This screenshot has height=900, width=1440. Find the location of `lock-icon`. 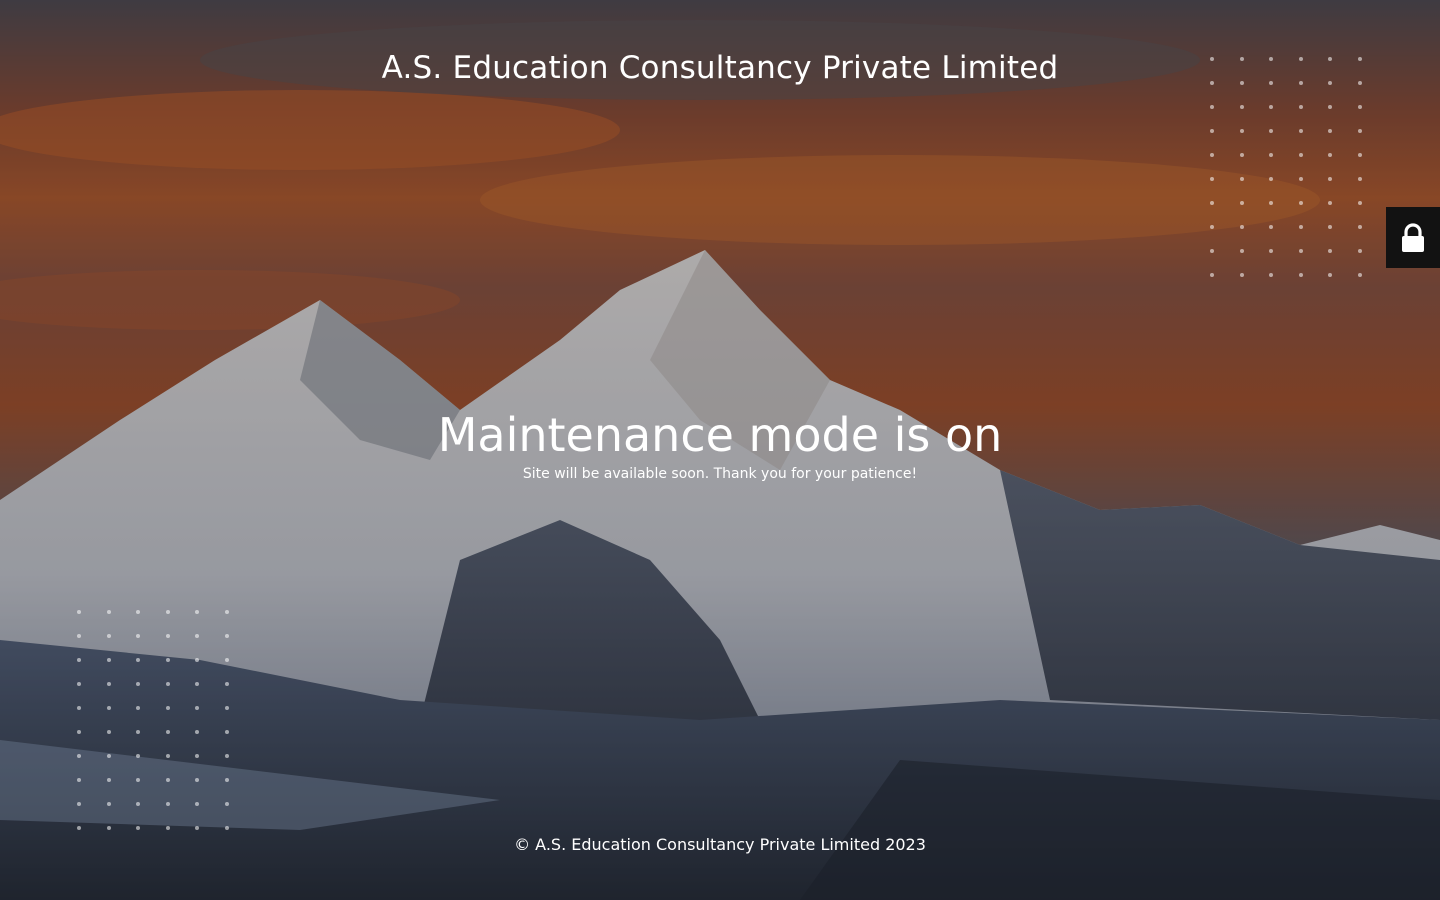

lock-icon is located at coordinates (1413, 237).